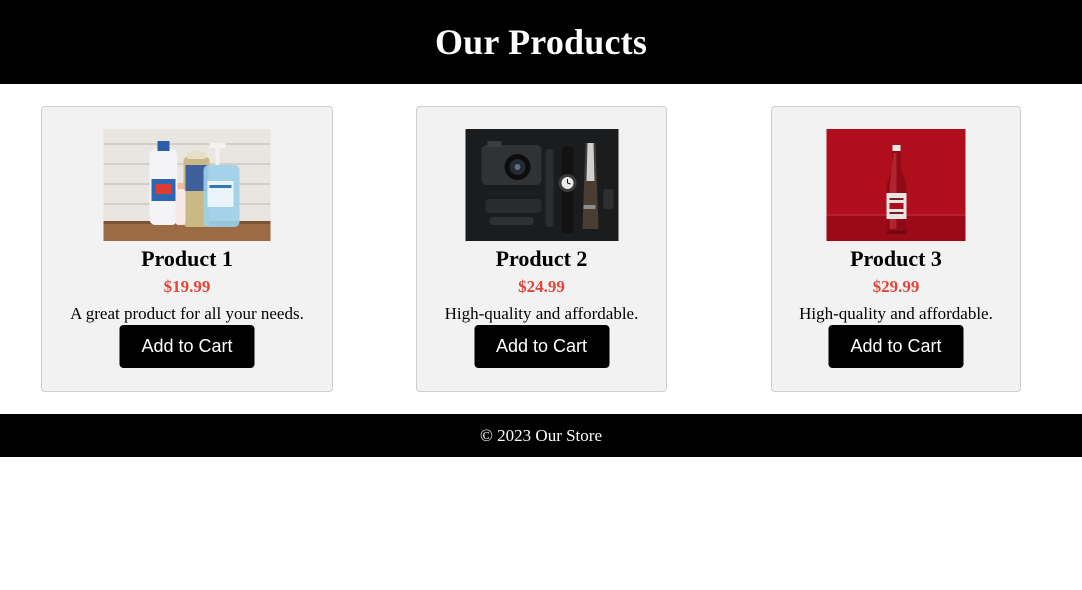 The height and width of the screenshot is (590, 1082). I want to click on product-name: Product 1, so click(187, 258).